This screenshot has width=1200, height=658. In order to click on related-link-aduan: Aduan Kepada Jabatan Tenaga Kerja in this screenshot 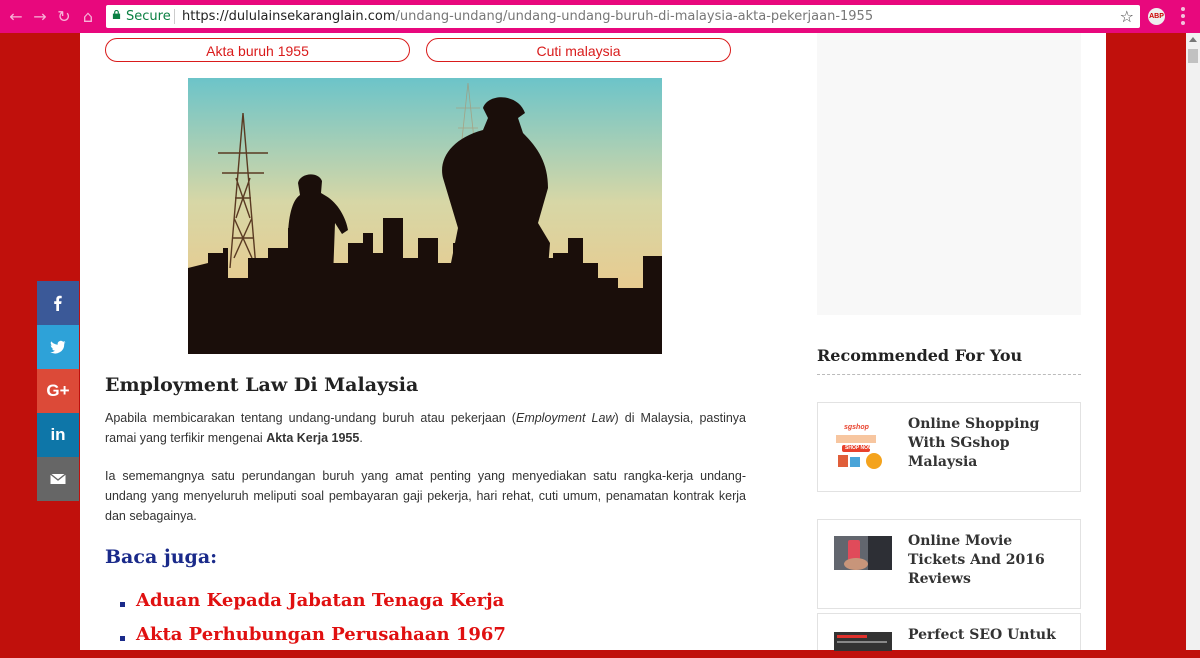, I will do `click(320, 600)`.